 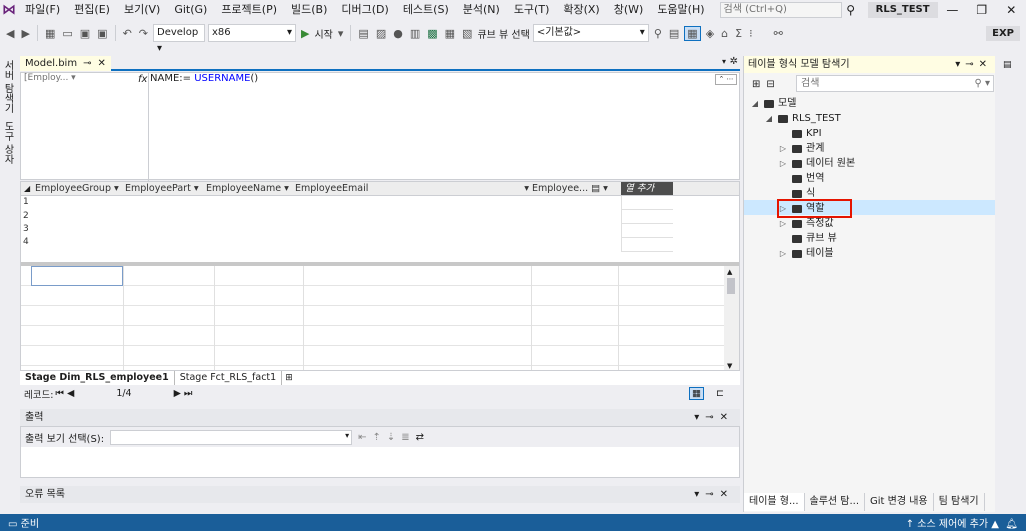 What do you see at coordinates (807, 238) in the screenshot?
I see `tree-node: 큐브 뷰` at bounding box center [807, 238].